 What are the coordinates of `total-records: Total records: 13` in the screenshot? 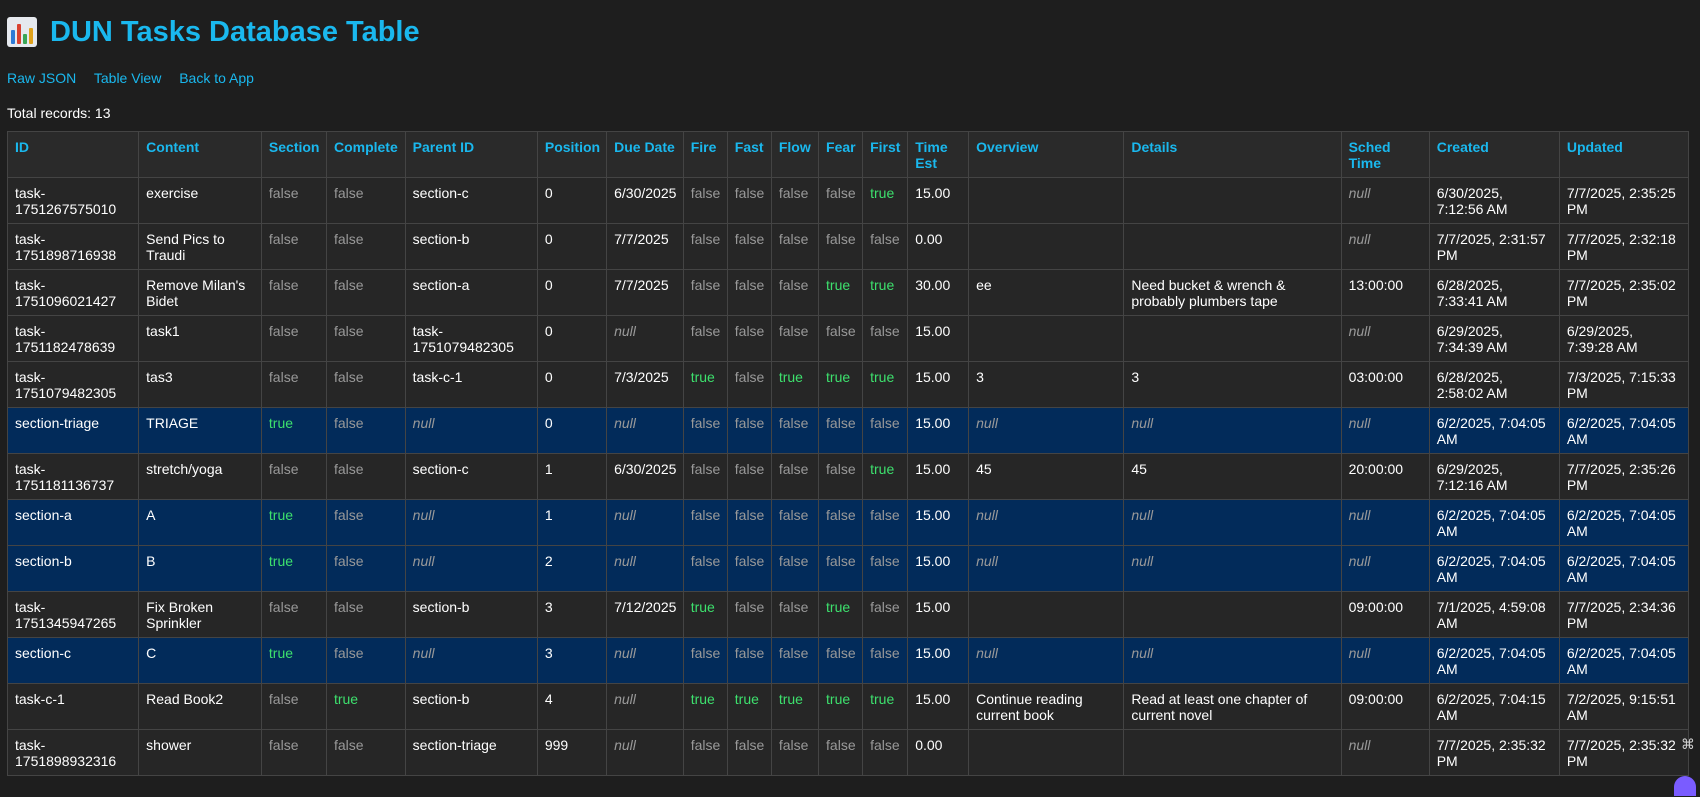 It's located at (59, 113).